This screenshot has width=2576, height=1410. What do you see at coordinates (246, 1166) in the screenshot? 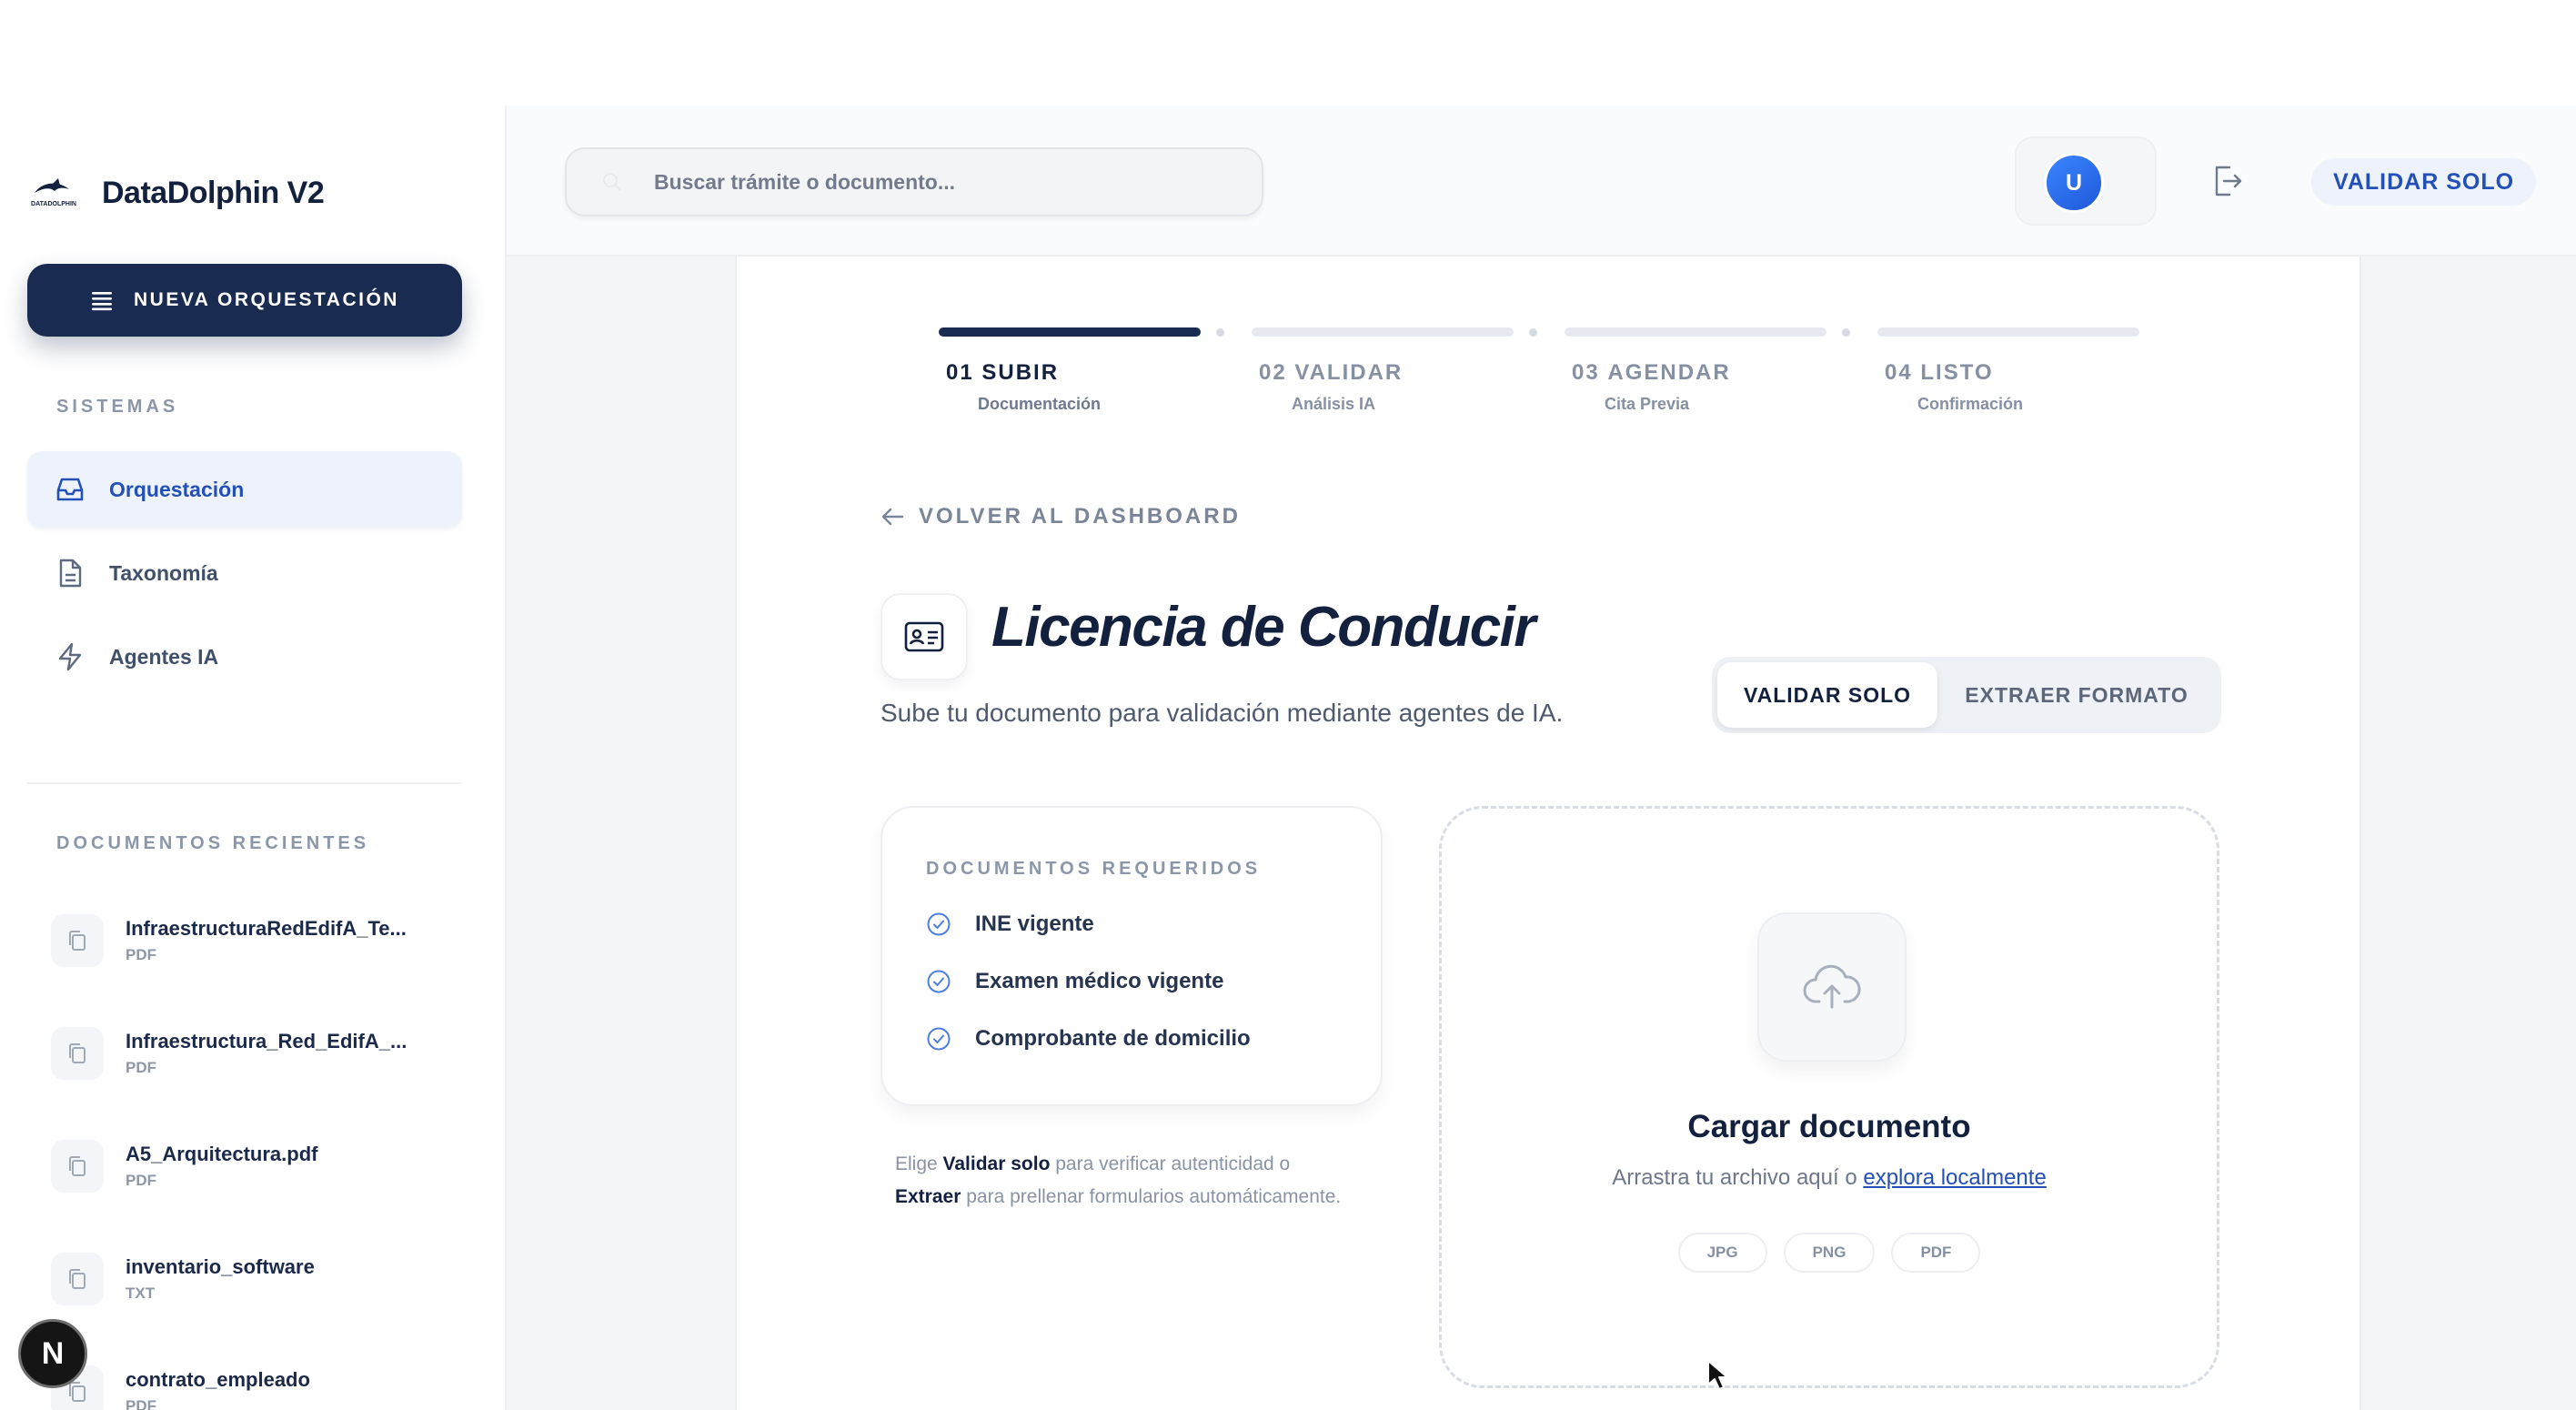
I see `recent-doc-item: A5_Arquitectura.pdf PDF` at bounding box center [246, 1166].